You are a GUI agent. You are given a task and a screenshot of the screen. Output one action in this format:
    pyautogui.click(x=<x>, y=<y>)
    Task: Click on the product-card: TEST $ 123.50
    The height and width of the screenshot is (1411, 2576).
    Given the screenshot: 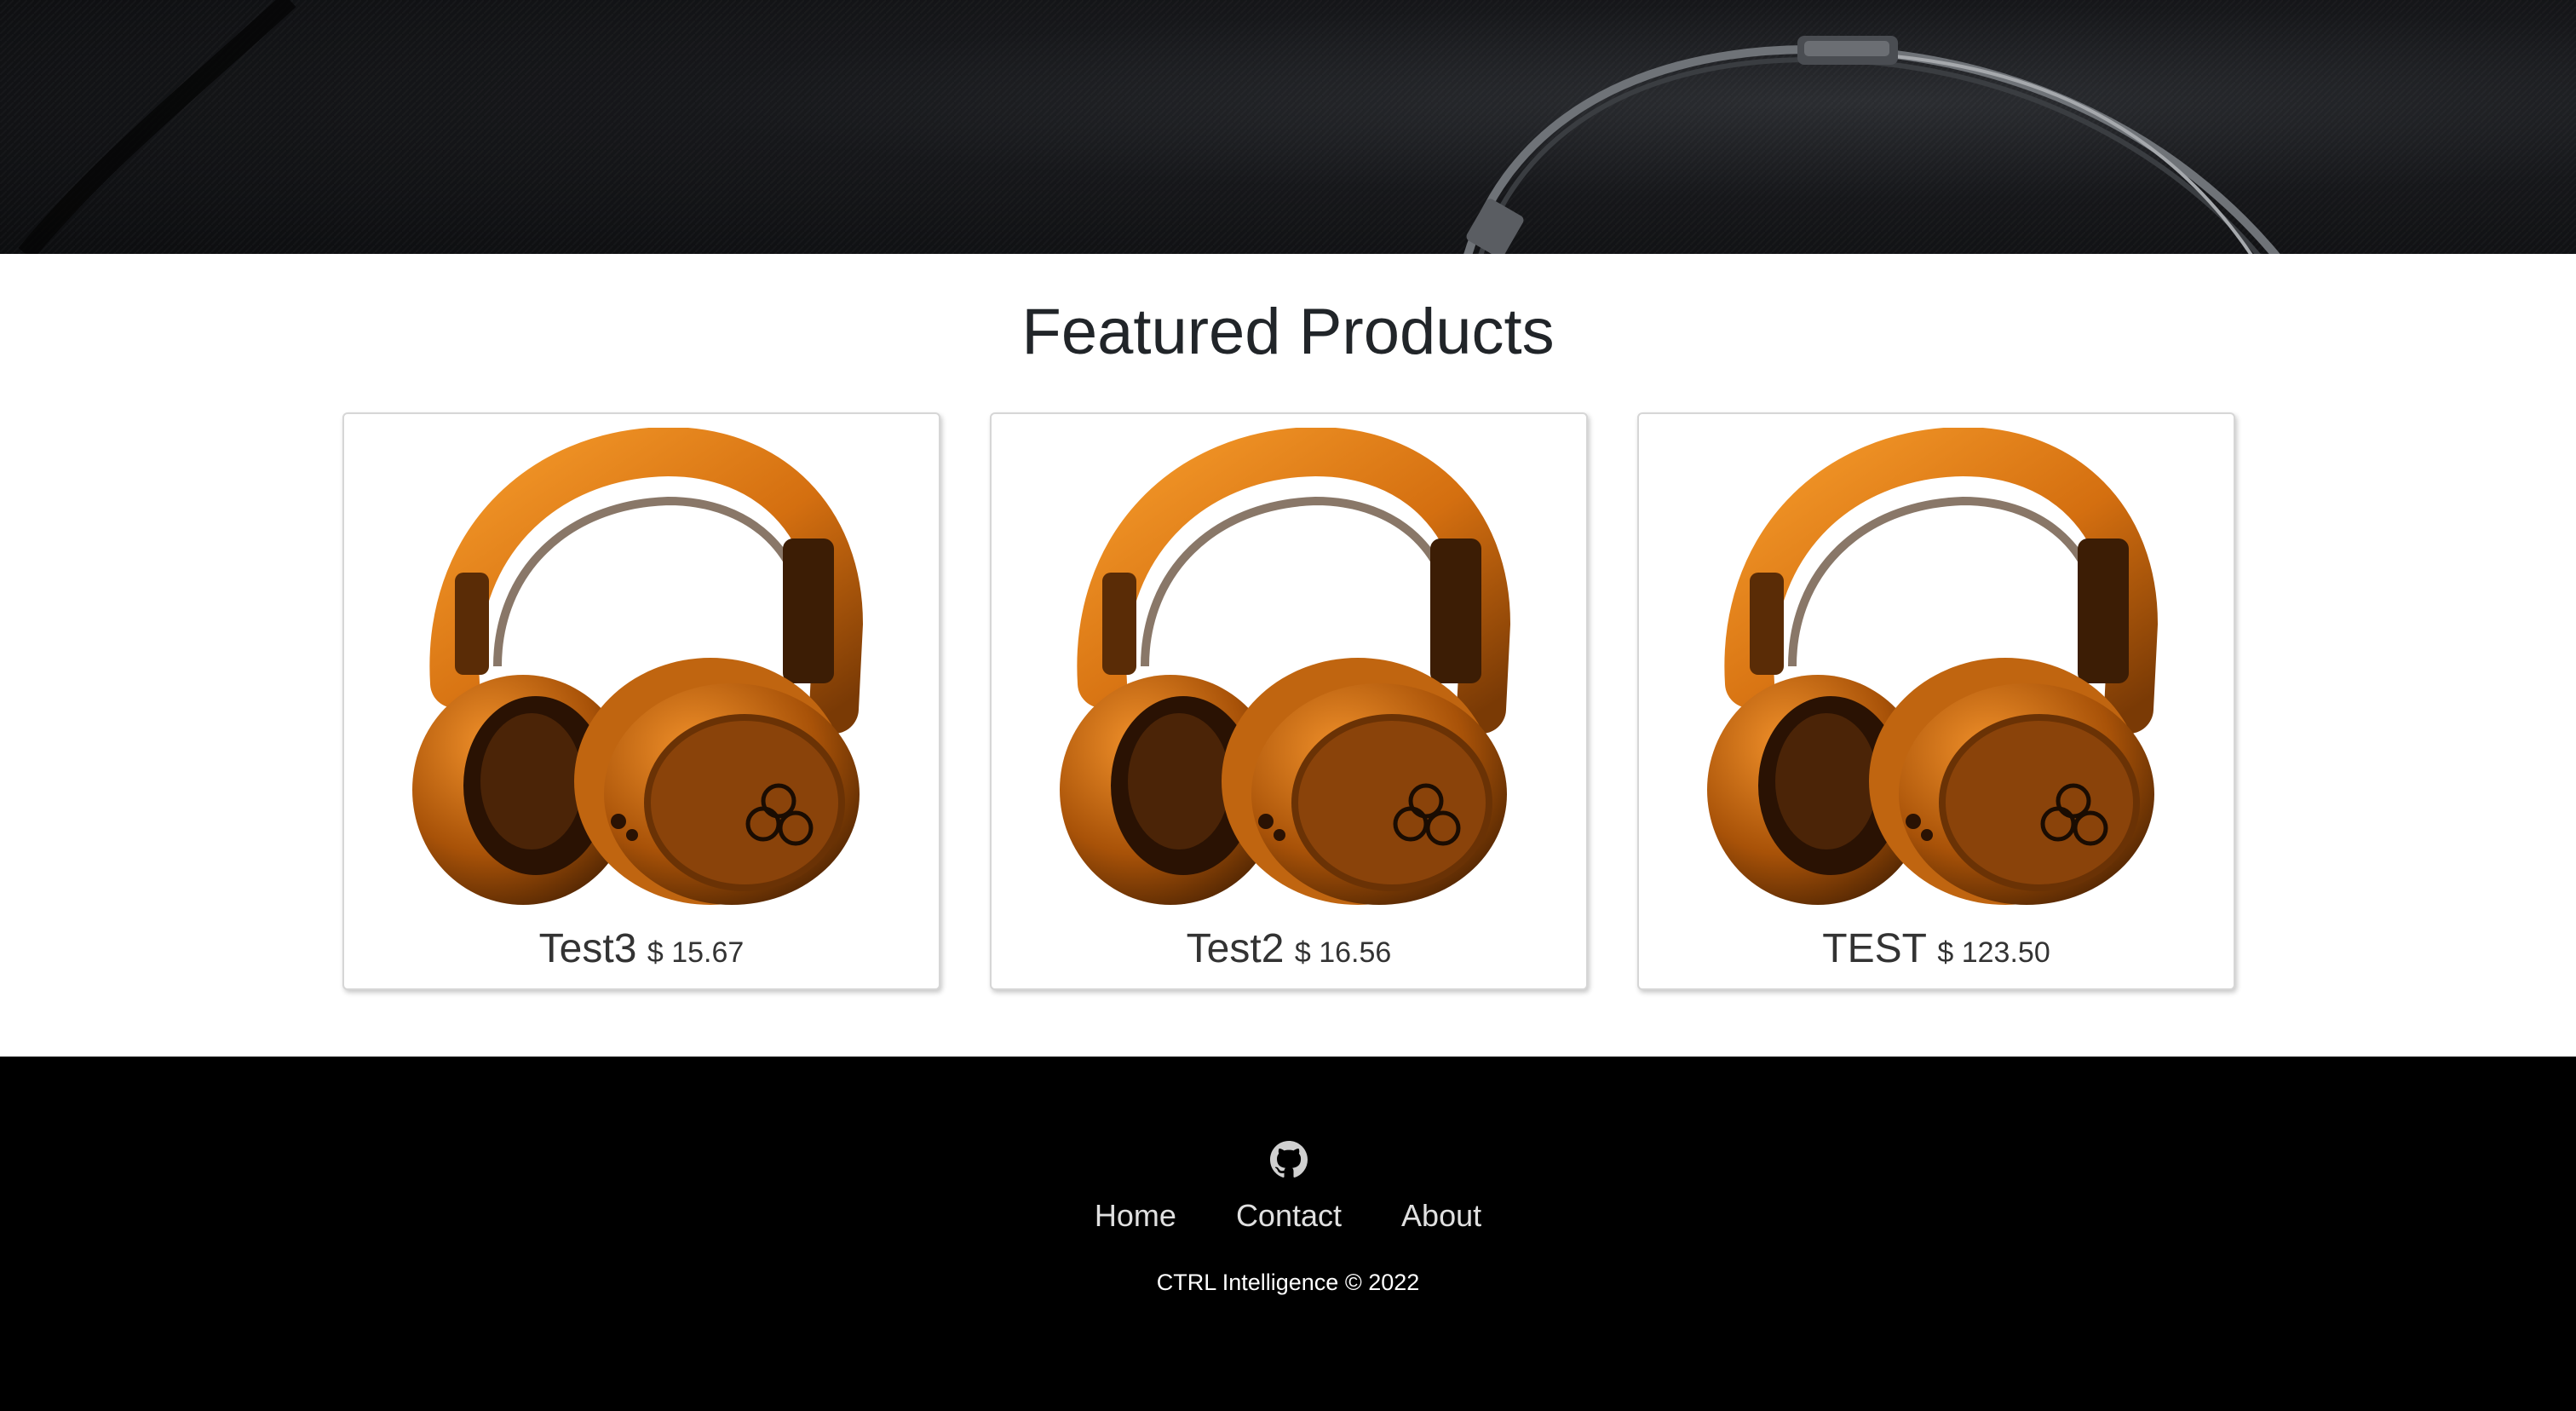 What is the action you would take?
    pyautogui.click(x=1936, y=701)
    